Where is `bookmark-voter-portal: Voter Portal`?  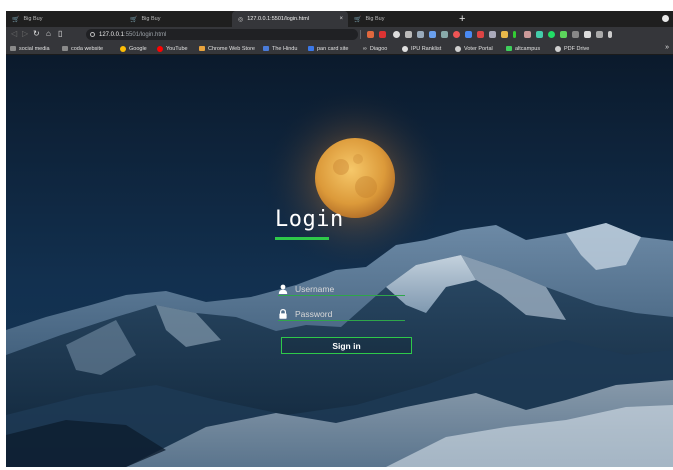
bookmark-voter-portal: Voter Portal is located at coordinates (474, 48).